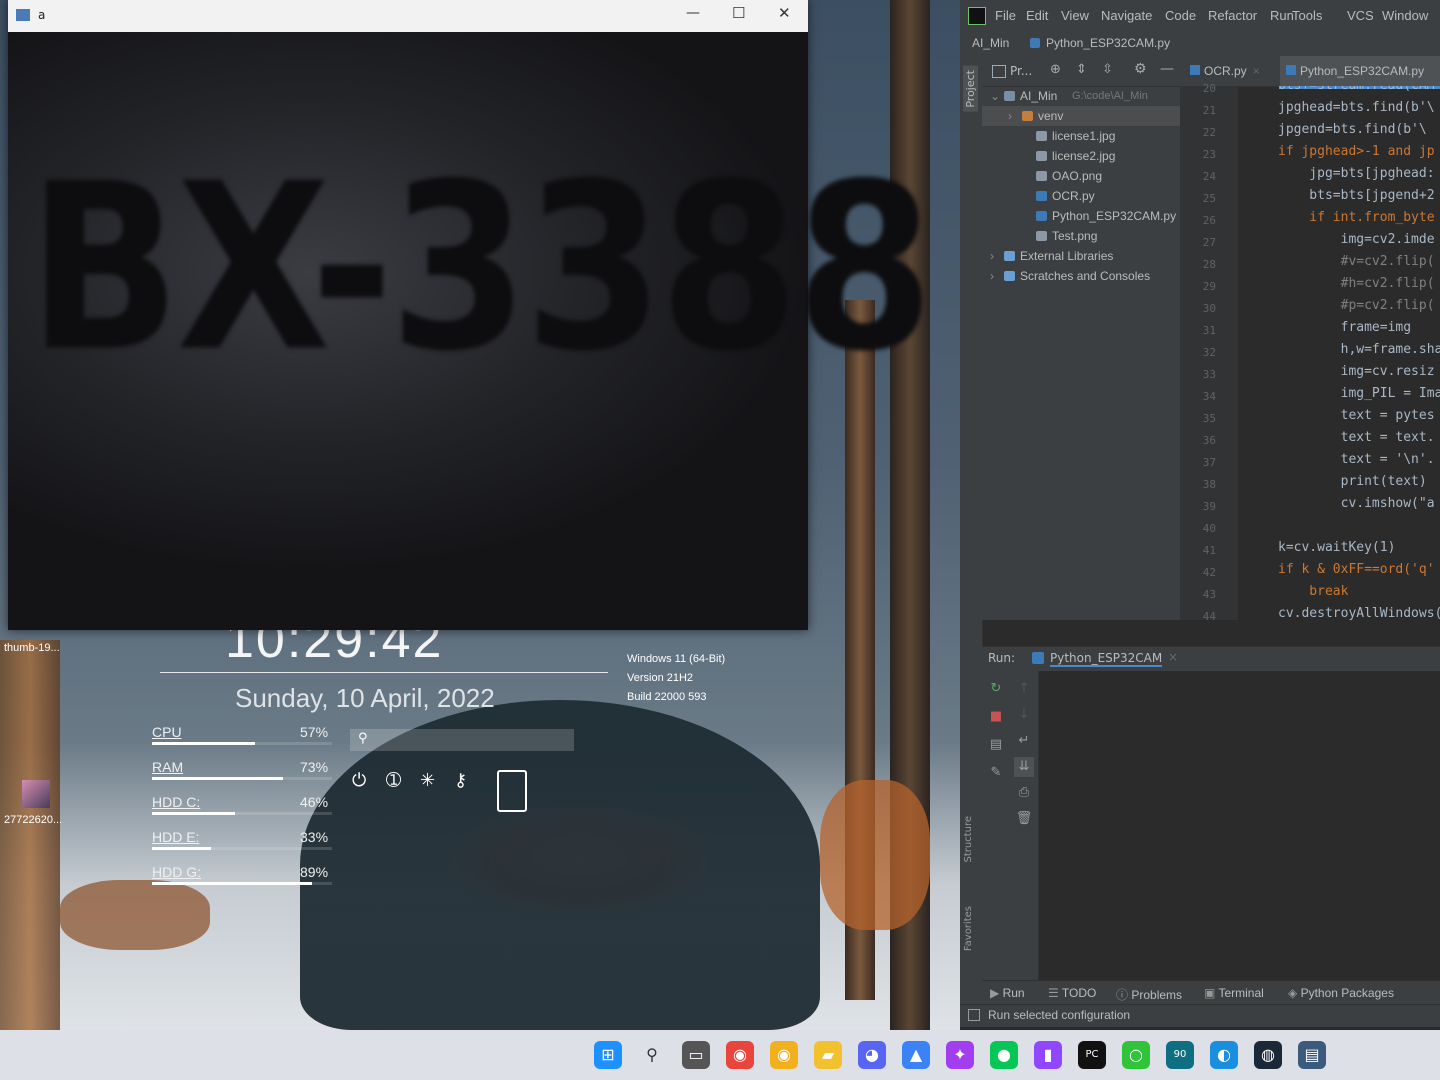 The width and height of the screenshot is (1440, 1080). Describe the element at coordinates (968, 839) in the screenshot. I see `structure-tool-tab: Structure` at that location.